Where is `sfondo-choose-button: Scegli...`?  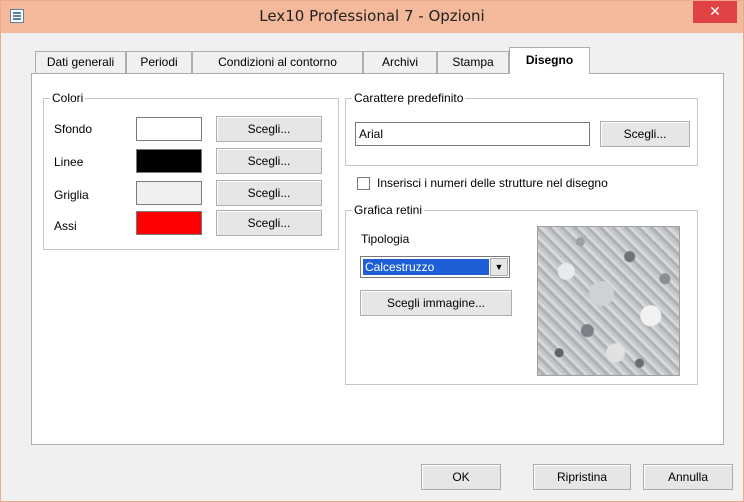 sfondo-choose-button: Scegli... is located at coordinates (269, 129).